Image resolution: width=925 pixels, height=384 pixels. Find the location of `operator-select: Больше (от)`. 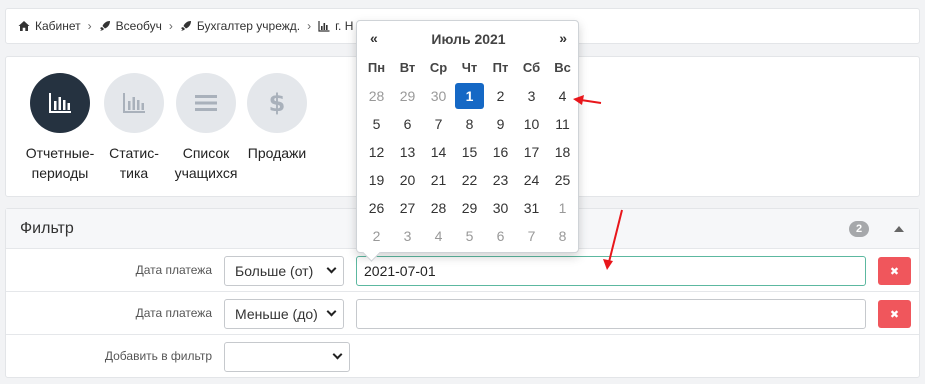

operator-select: Больше (от) is located at coordinates (284, 271).